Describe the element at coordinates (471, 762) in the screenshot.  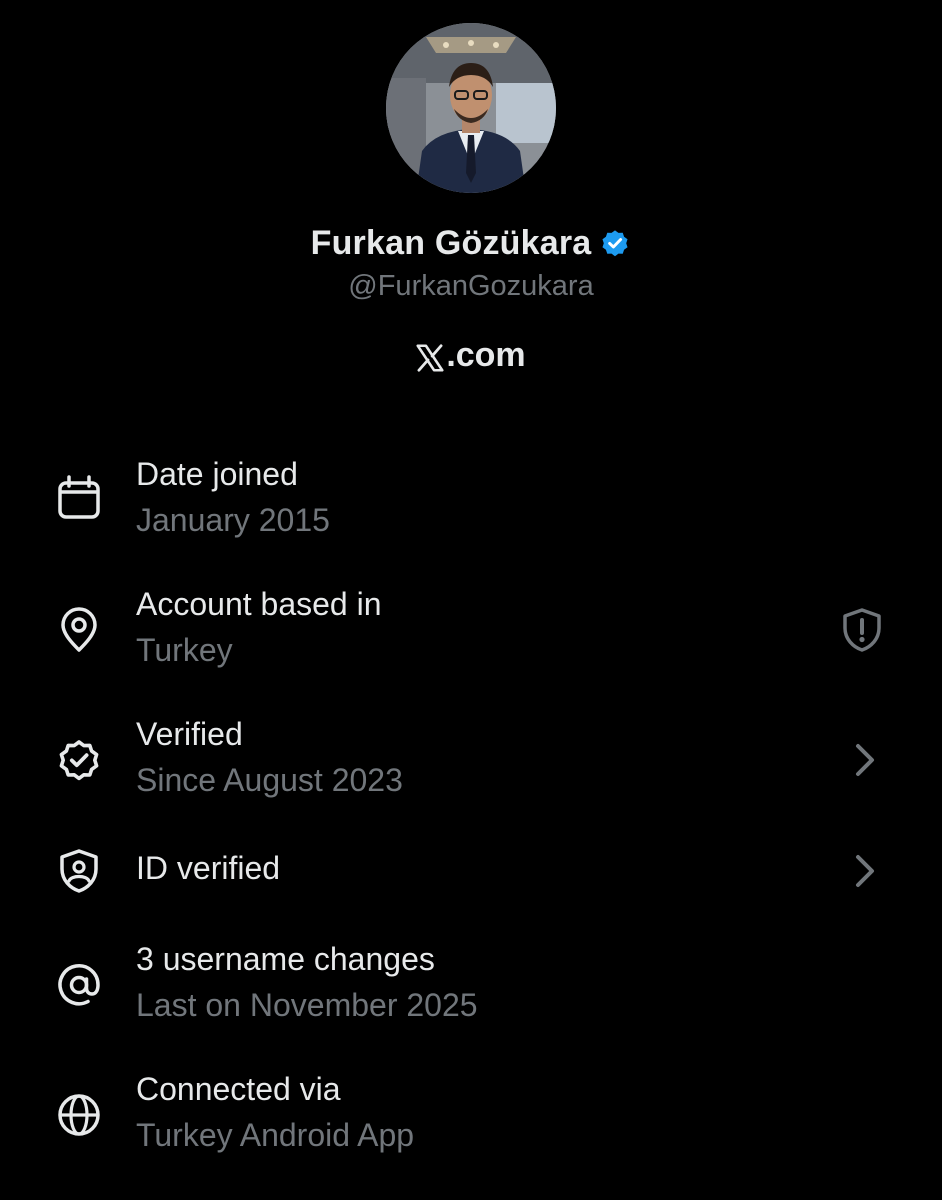
I see `row-verified: Verified Since August 2023` at that location.